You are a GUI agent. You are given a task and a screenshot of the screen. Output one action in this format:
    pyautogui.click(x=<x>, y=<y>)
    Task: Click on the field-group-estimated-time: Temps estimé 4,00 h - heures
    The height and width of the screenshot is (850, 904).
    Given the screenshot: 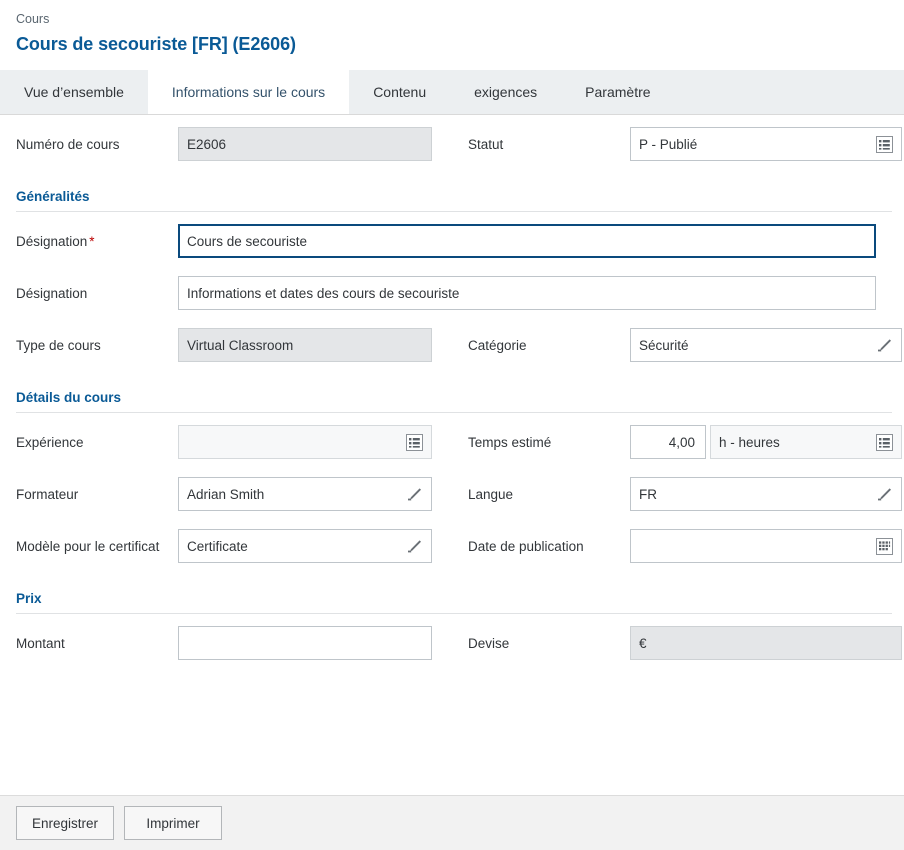 What is the action you would take?
    pyautogui.click(x=686, y=442)
    